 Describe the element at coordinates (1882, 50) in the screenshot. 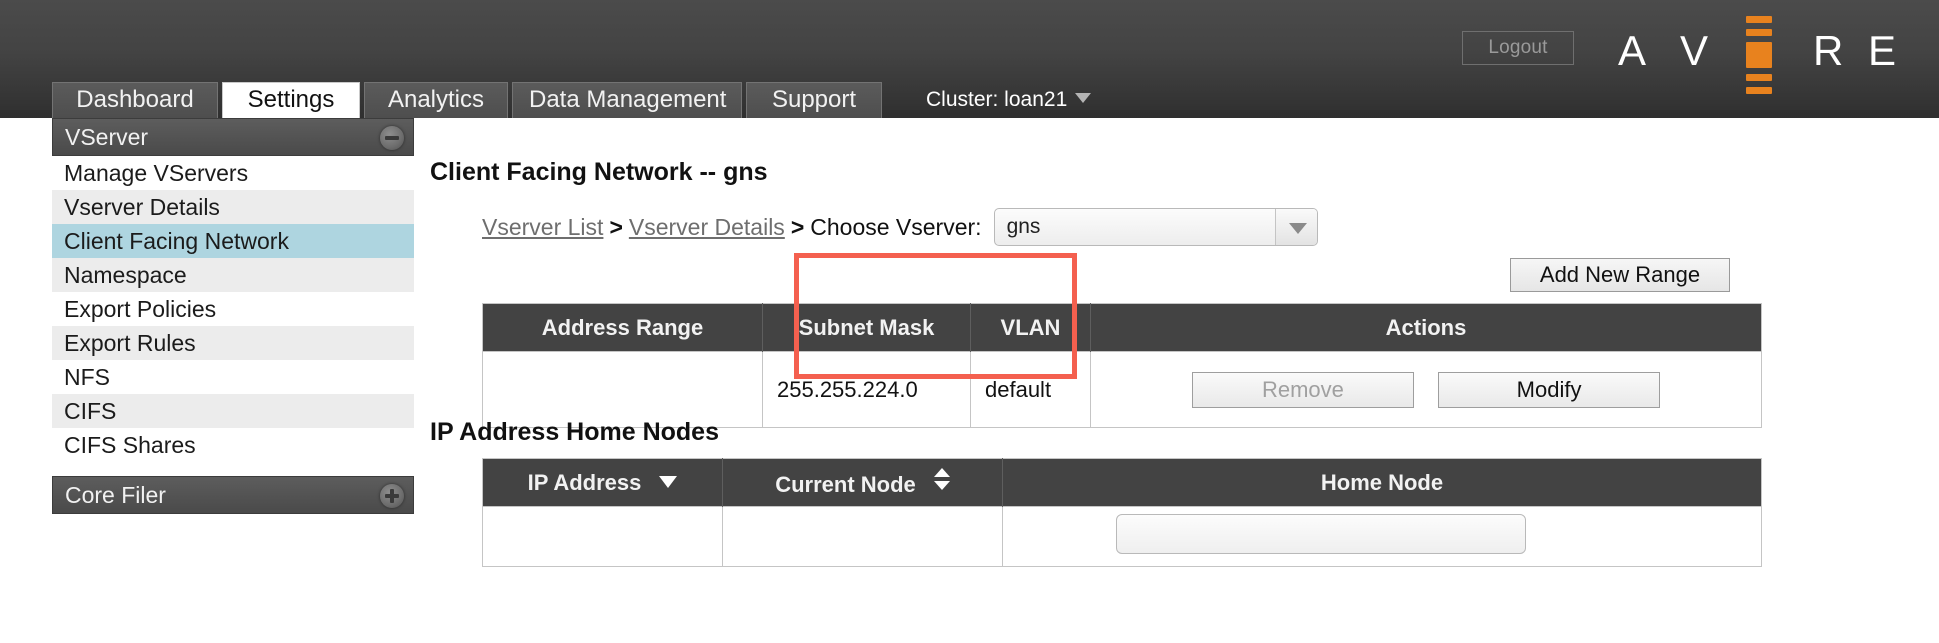

I see `logo-letter-e: E` at that location.